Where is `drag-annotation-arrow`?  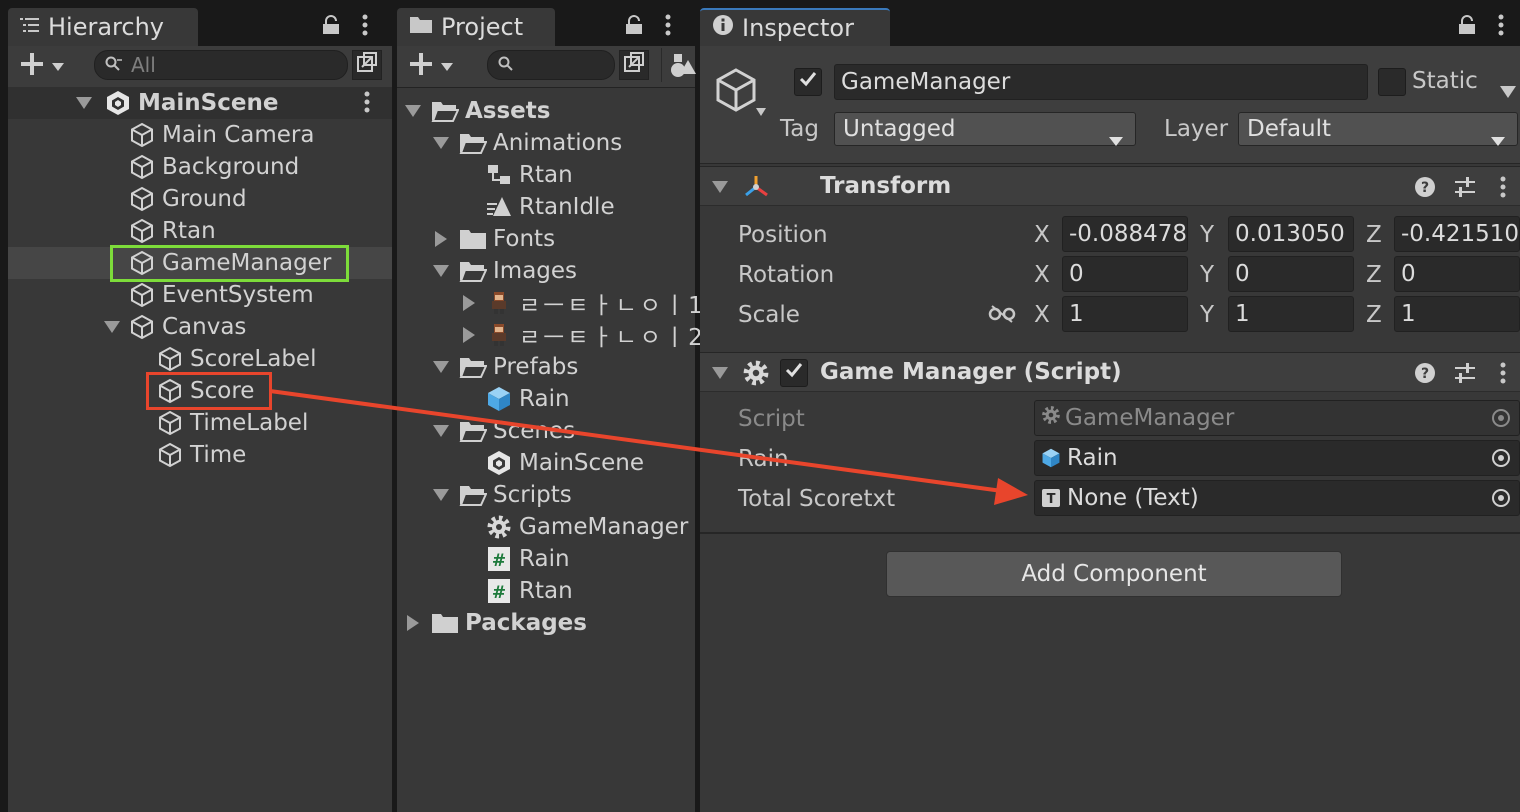 drag-annotation-arrow is located at coordinates (648, 447).